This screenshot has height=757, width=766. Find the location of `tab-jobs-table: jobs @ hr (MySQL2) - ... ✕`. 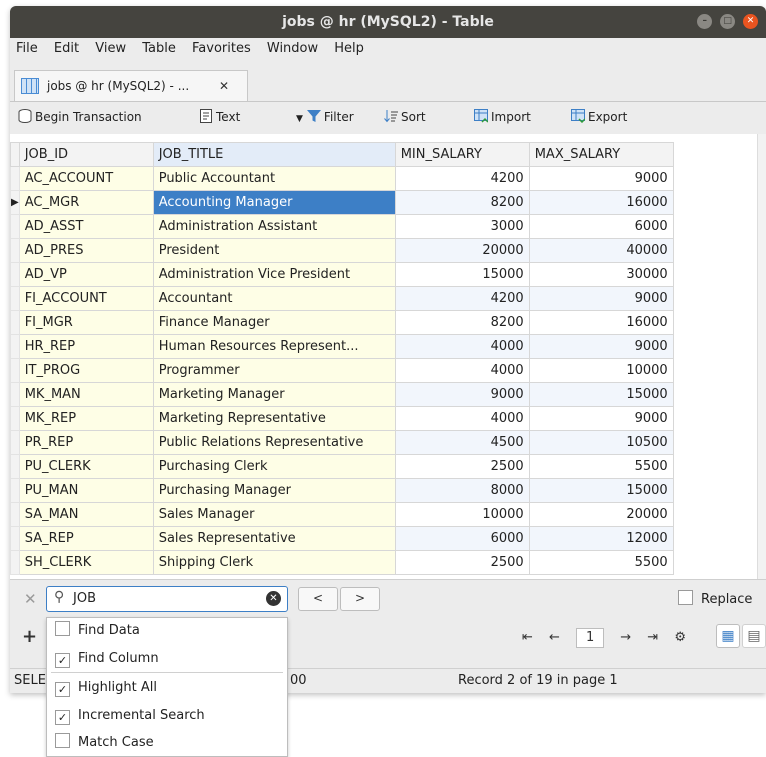

tab-jobs-table: jobs @ hr (MySQL2) - ... ✕ is located at coordinates (131, 85).